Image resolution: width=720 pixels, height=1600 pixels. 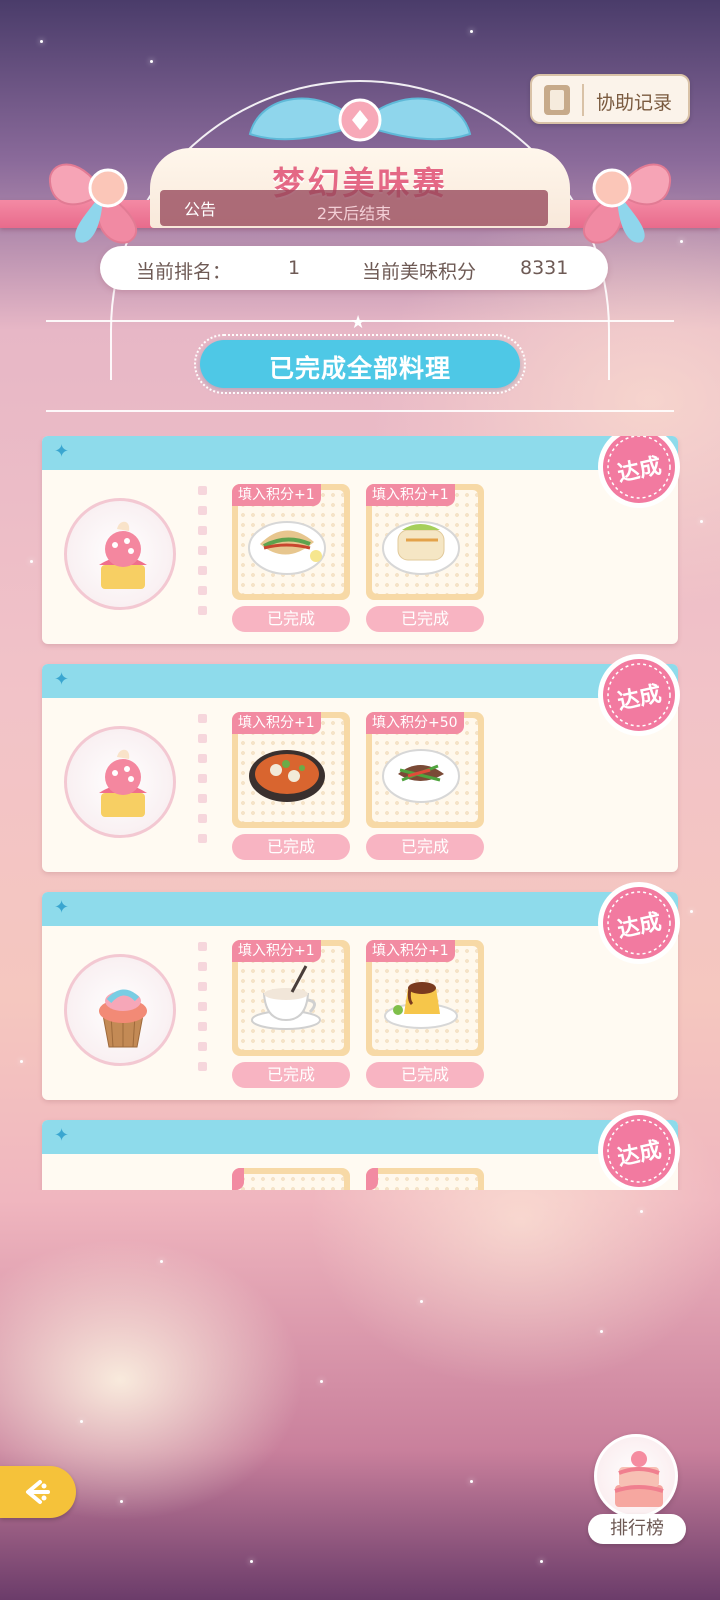 I want to click on stir-fry-dish-icon, so click(x=421, y=776).